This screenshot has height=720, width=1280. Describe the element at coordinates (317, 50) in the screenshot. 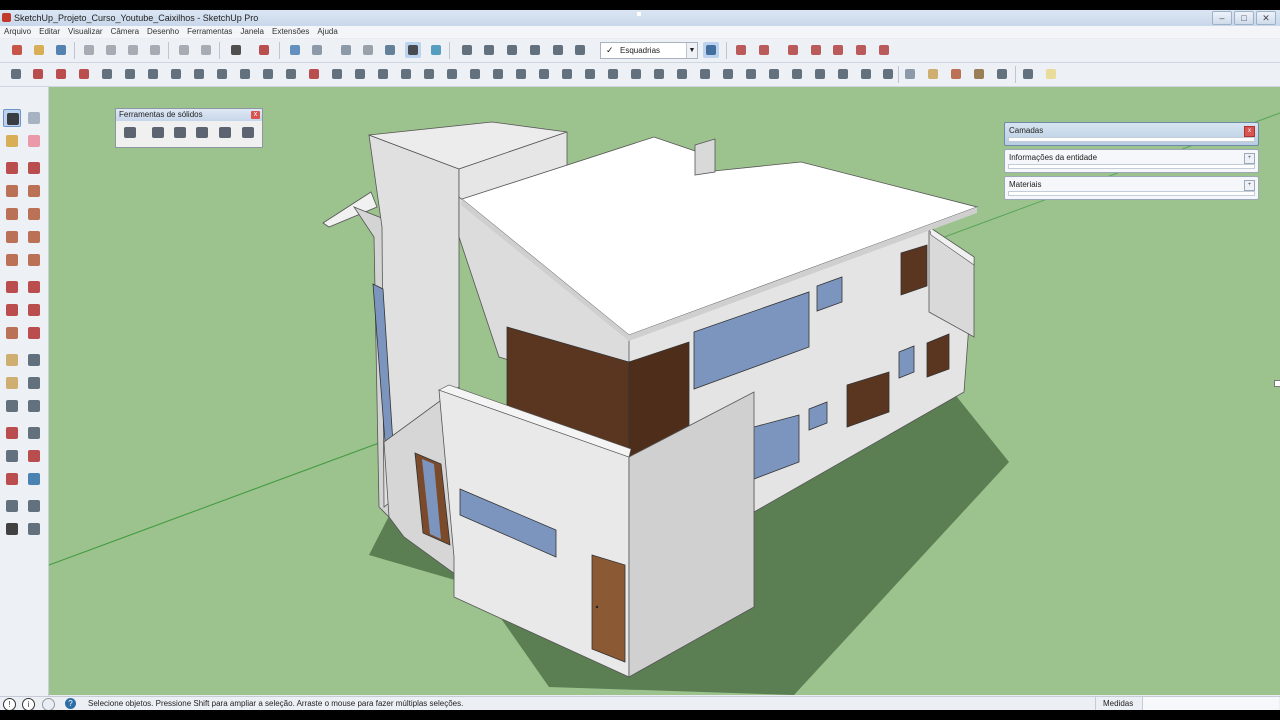

I see `back-edges-icon` at that location.